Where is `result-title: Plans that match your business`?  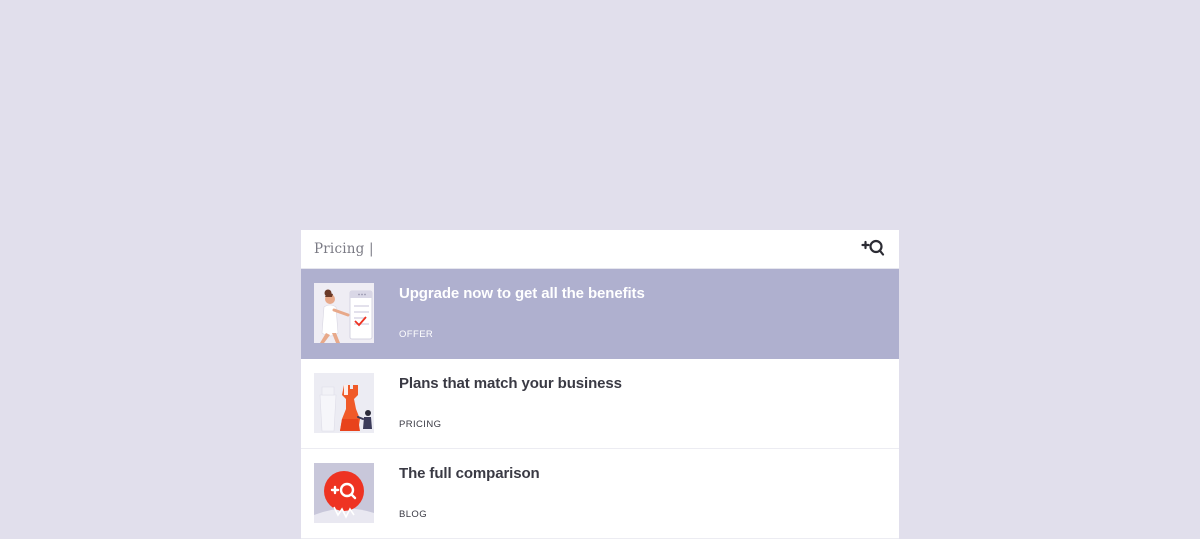
result-title: Plans that match your business is located at coordinates (510, 383).